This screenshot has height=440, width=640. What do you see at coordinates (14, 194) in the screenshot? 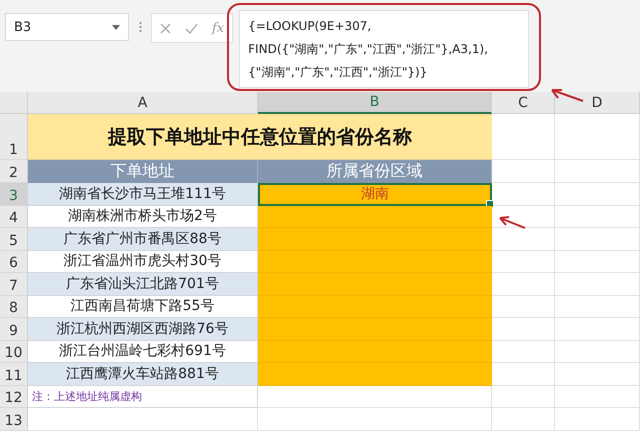
I see `row-header: 3` at bounding box center [14, 194].